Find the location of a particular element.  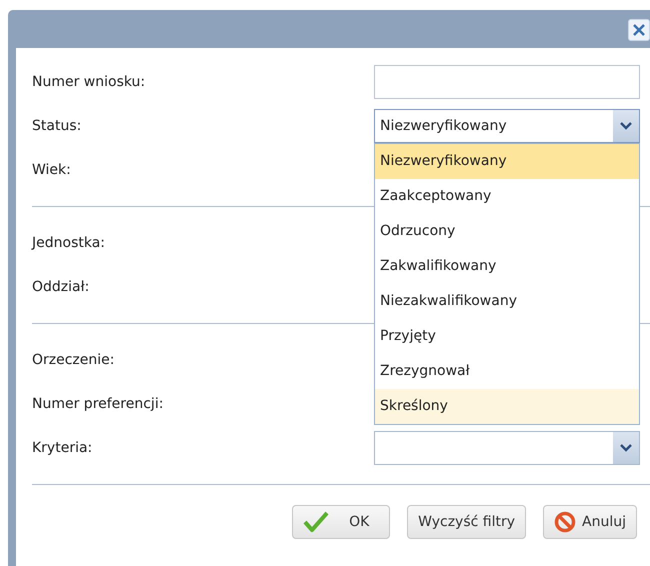

dialog-button: Wyczyść filtry is located at coordinates (466, 522).